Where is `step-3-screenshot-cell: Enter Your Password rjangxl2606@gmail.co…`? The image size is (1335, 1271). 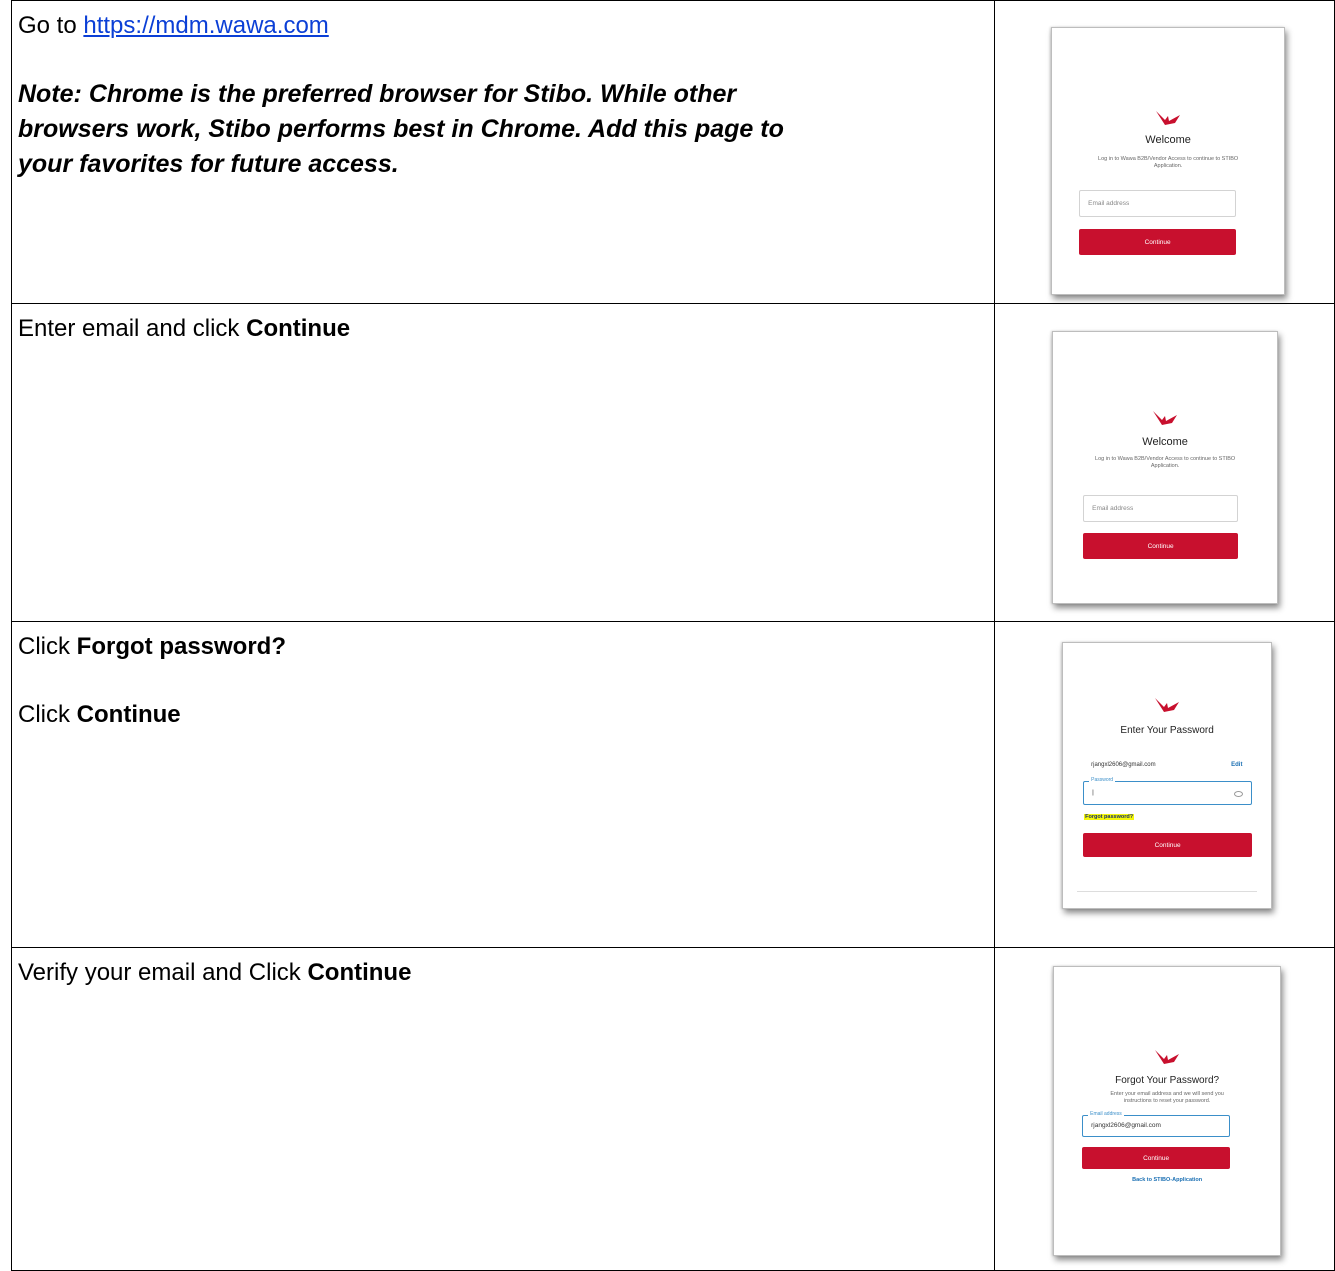 step-3-screenshot-cell: Enter Your Password rjangxl2606@gmail.co… is located at coordinates (1164, 784).